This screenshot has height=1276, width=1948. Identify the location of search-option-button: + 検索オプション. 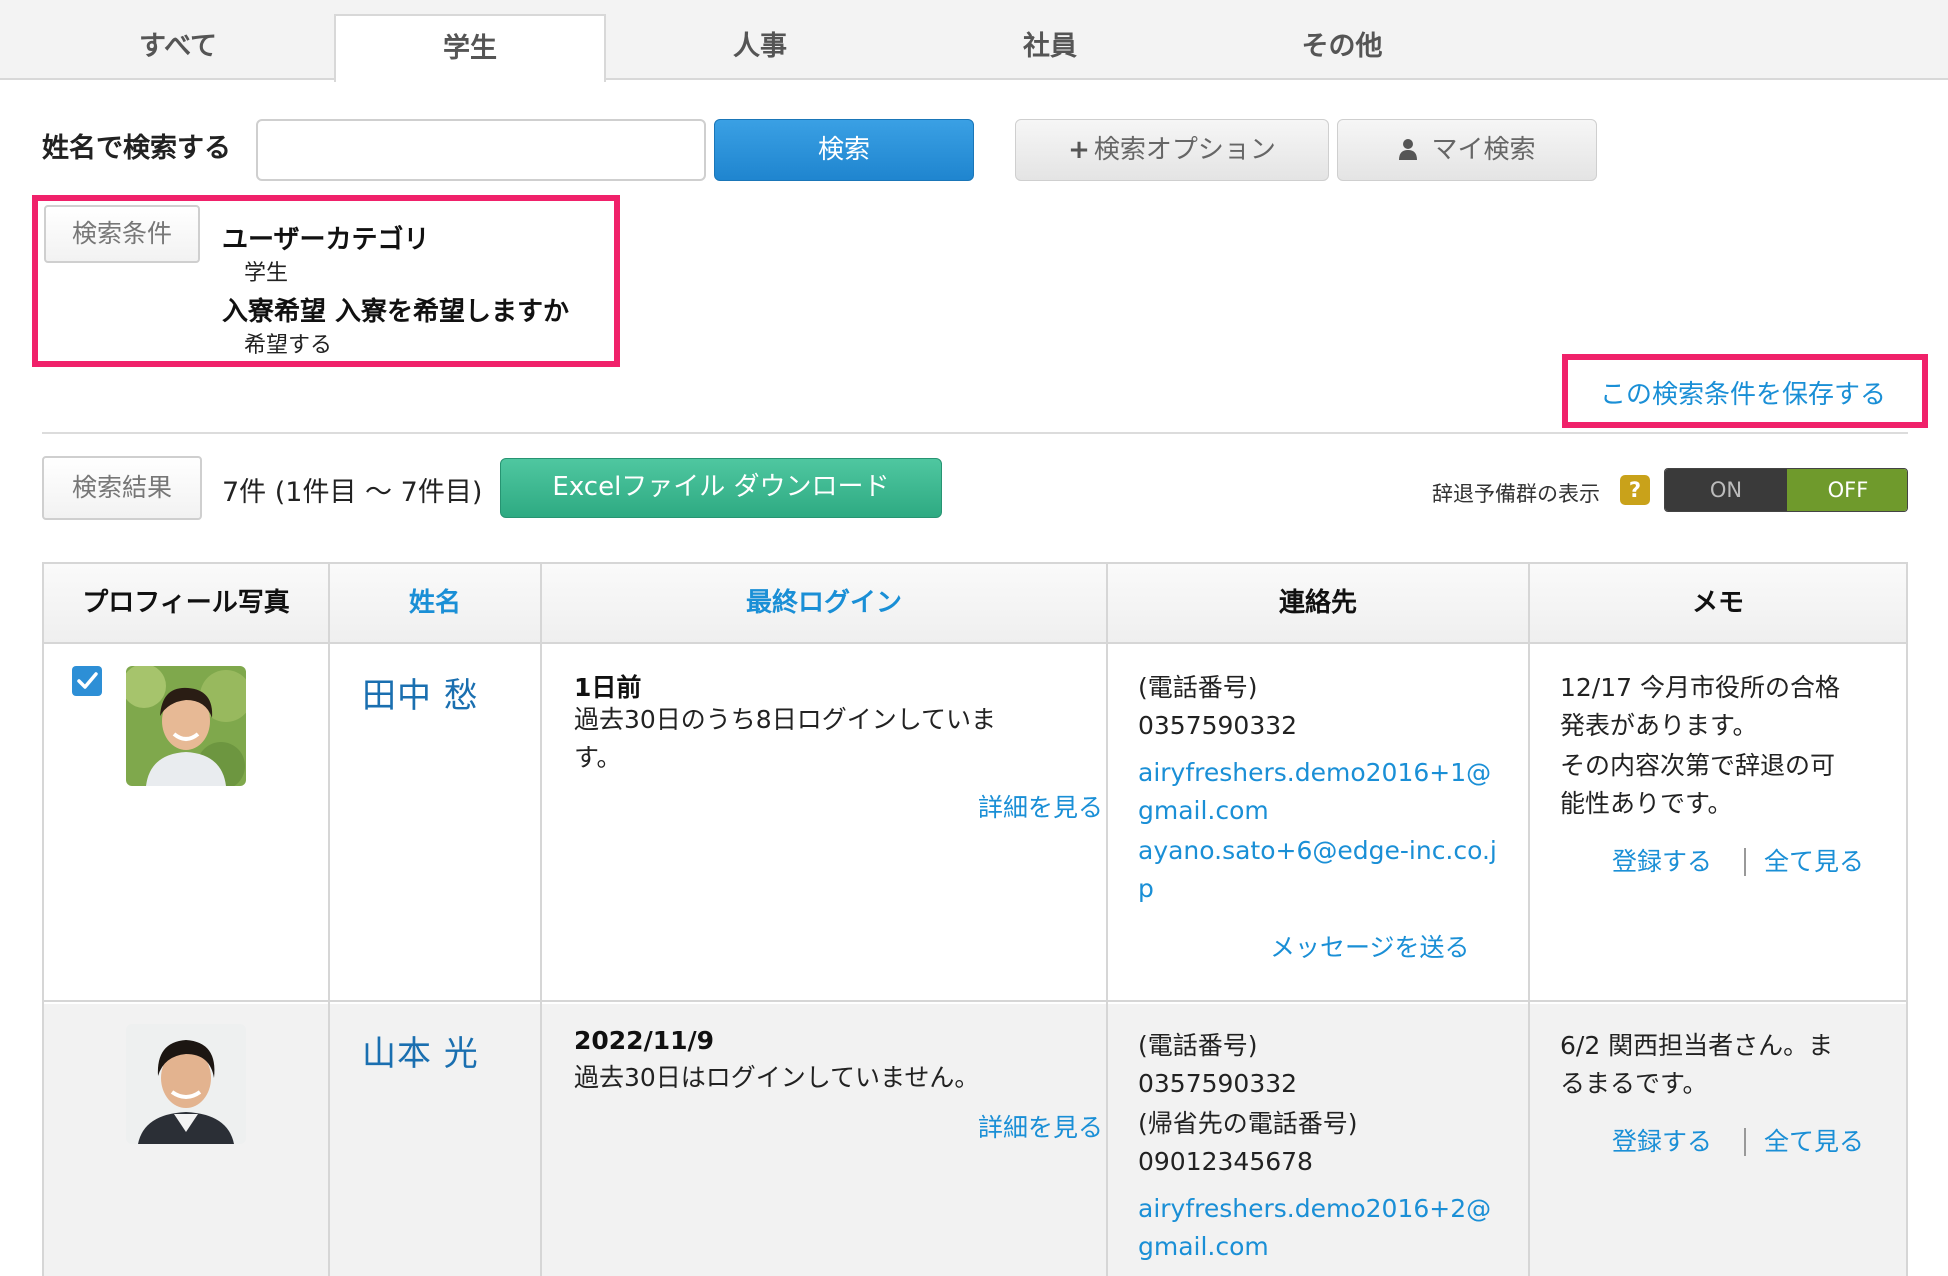
(1172, 150).